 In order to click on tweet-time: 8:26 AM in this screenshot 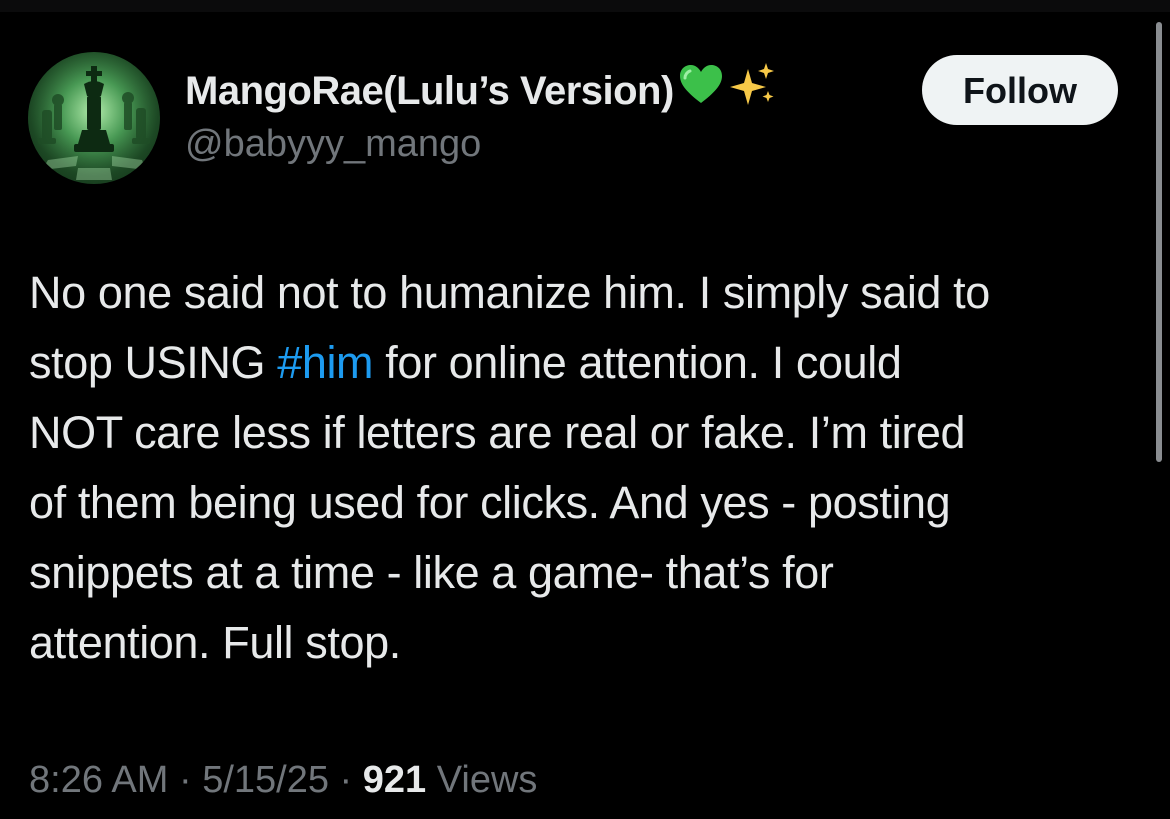, I will do `click(98, 780)`.